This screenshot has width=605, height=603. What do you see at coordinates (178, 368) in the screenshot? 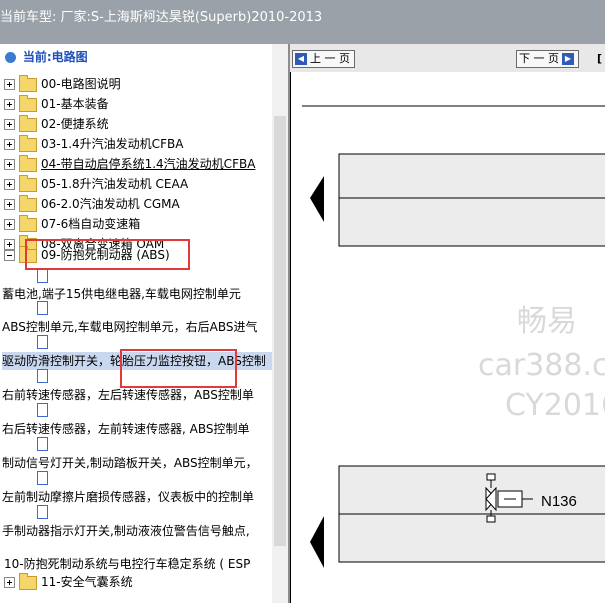
I see `highlight-box-button` at bounding box center [178, 368].